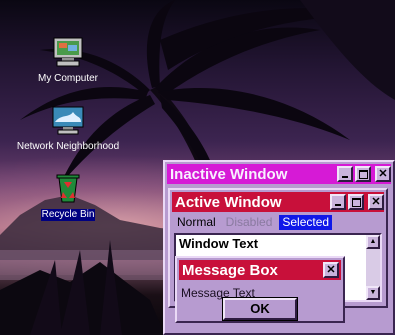 This screenshot has width=395, height=335. I want to click on message-box-title: Message Box, so click(230, 270).